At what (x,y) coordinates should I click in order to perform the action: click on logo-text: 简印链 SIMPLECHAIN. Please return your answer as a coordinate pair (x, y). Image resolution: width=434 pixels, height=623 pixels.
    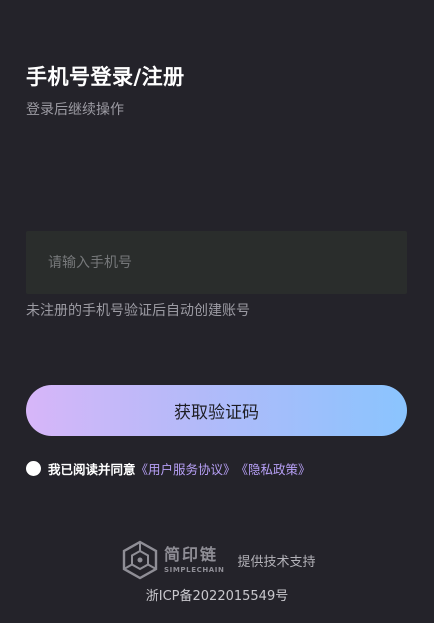
    Looking at the image, I should click on (194, 560).